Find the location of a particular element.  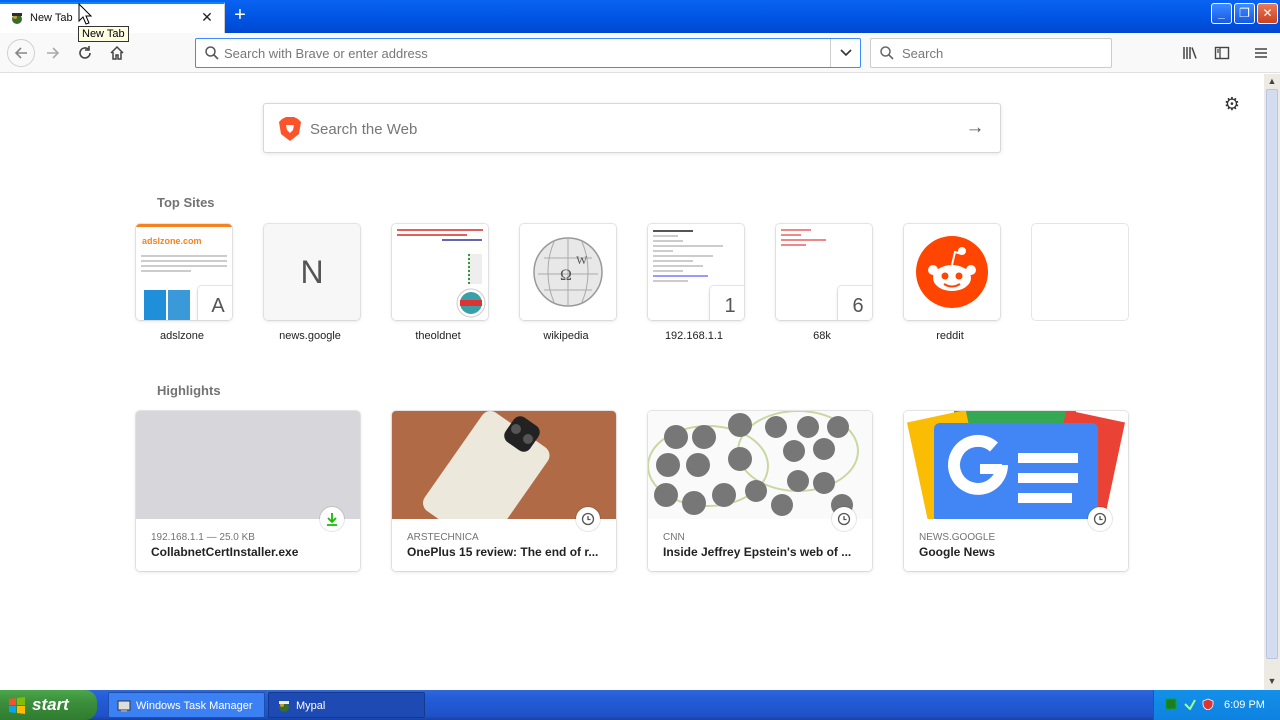

thumbnail-bar is located at coordinates (184, 225).